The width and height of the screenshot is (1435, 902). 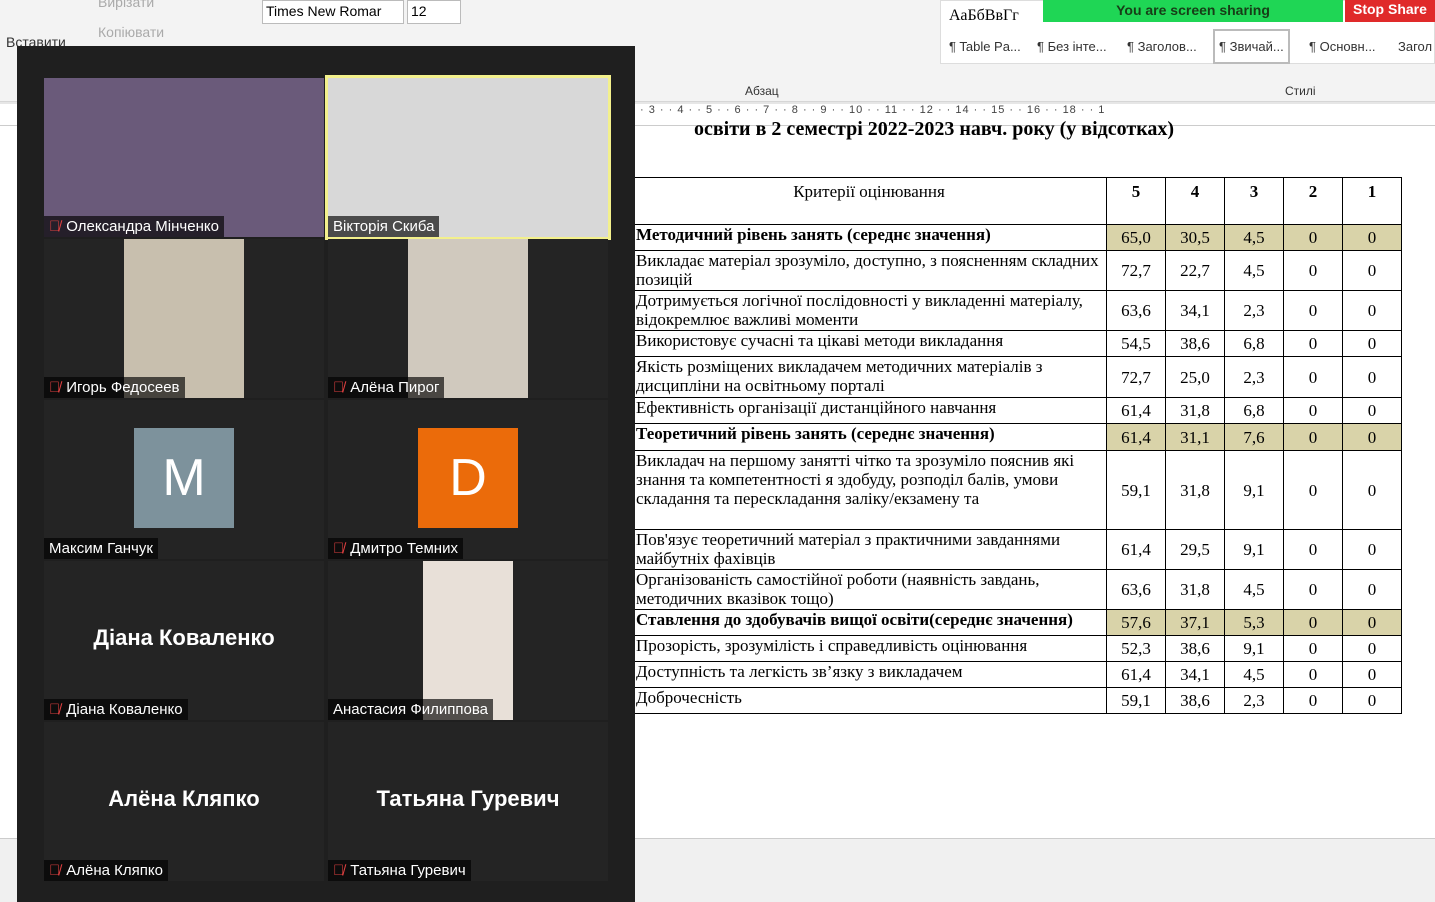 What do you see at coordinates (1001, 700) in the screenshot?
I see `table-row: Доброчесність 59,1 38,6 2,3 0 0` at bounding box center [1001, 700].